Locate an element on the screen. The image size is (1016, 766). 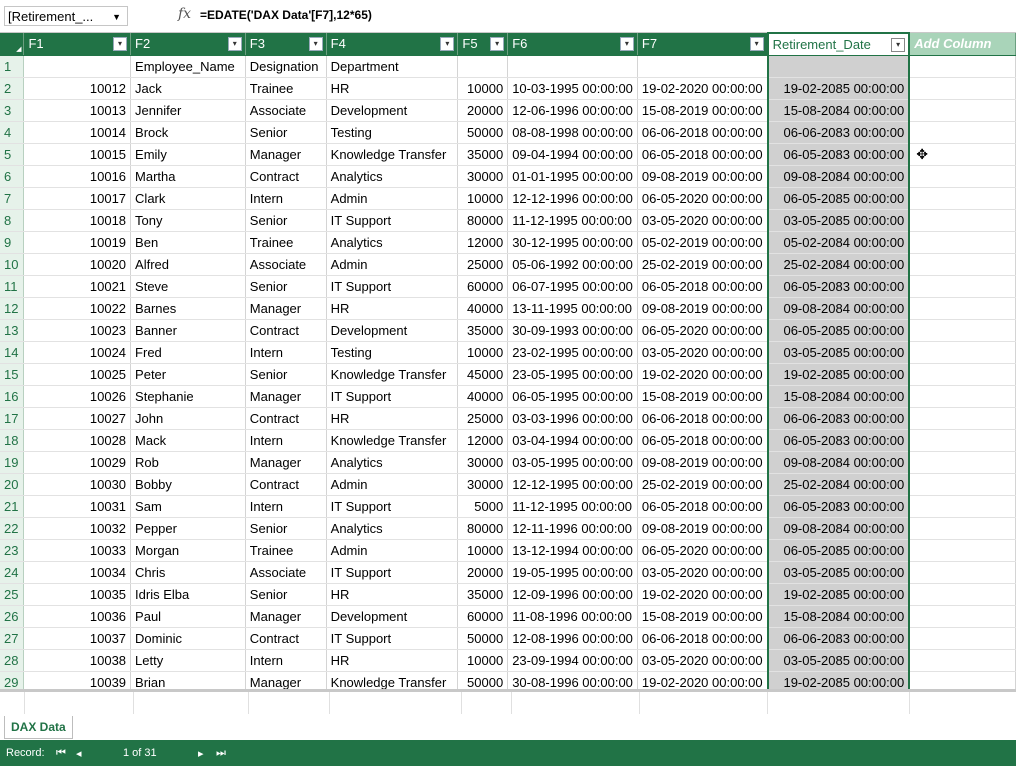
row-number: 7 is located at coordinates (12, 198).